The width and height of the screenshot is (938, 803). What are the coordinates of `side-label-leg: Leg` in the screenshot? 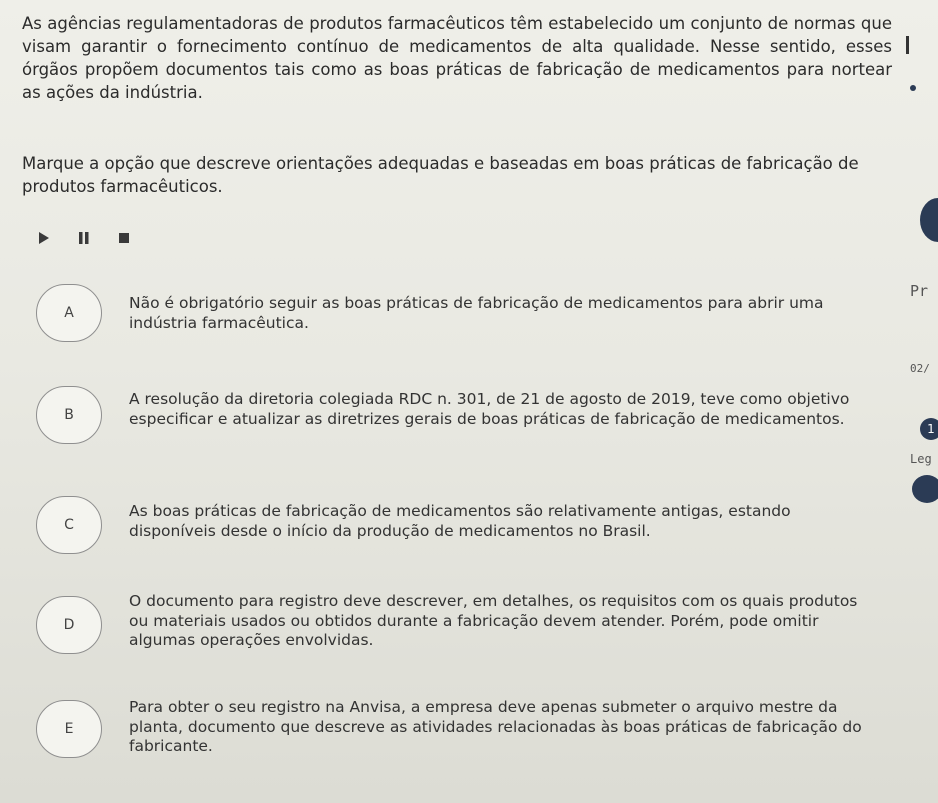 It's located at (921, 459).